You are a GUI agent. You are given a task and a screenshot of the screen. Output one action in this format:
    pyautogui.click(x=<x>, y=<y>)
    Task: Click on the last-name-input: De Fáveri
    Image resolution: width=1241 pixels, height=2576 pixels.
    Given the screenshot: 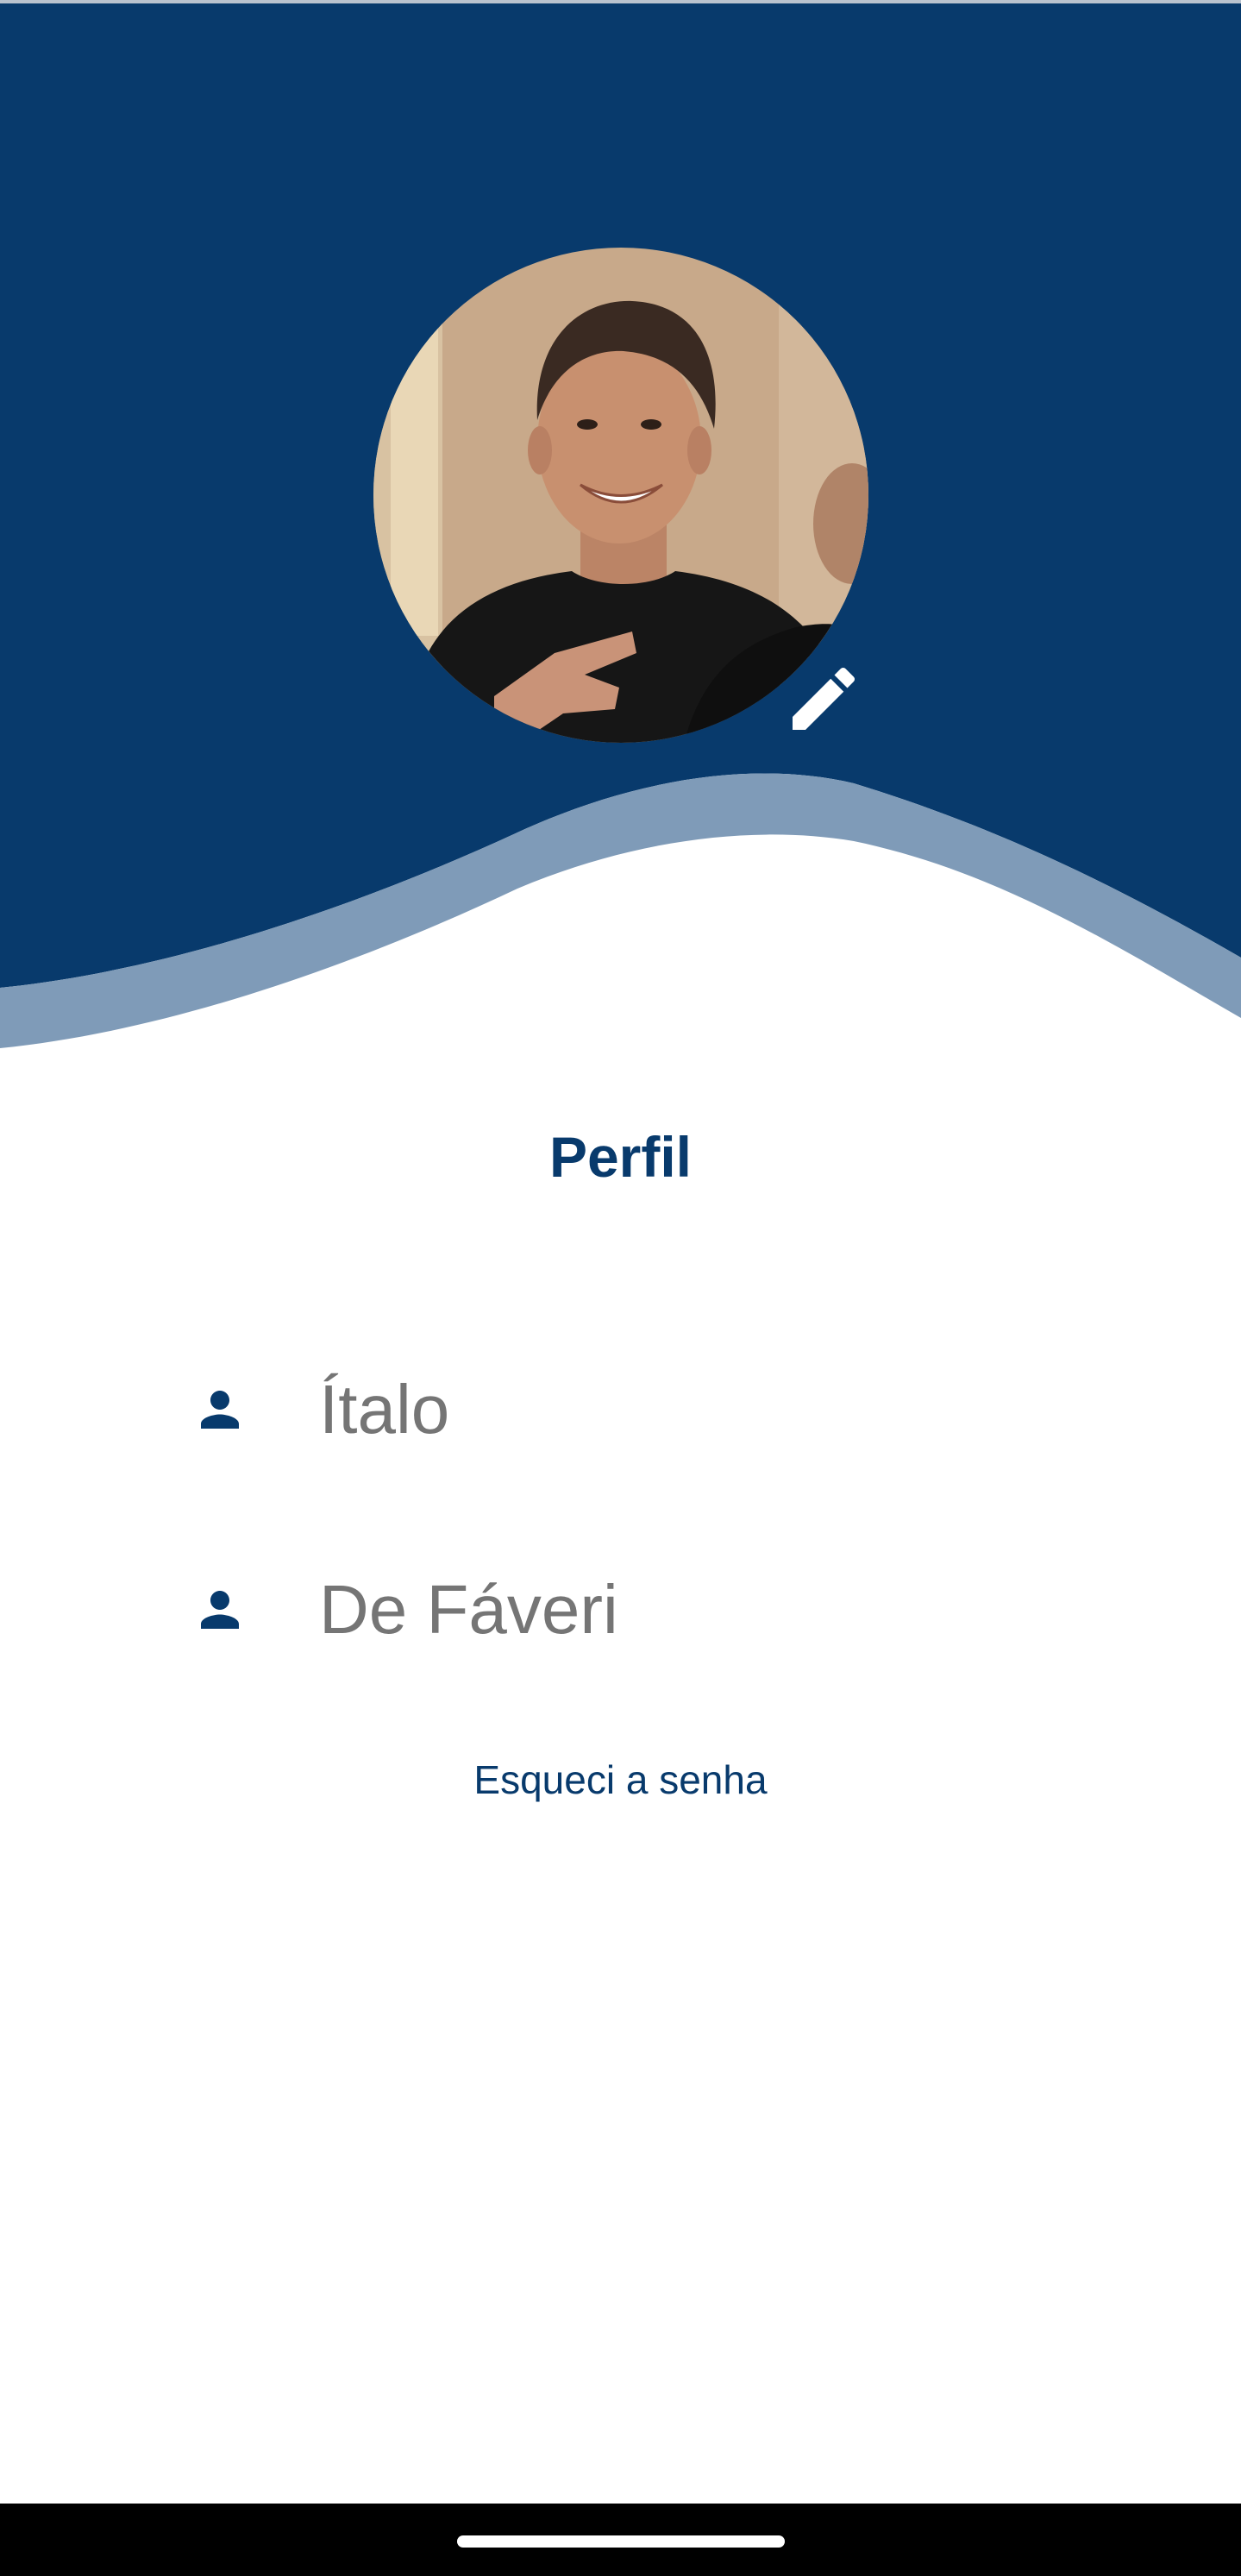 What is the action you would take?
    pyautogui.click(x=655, y=1609)
    